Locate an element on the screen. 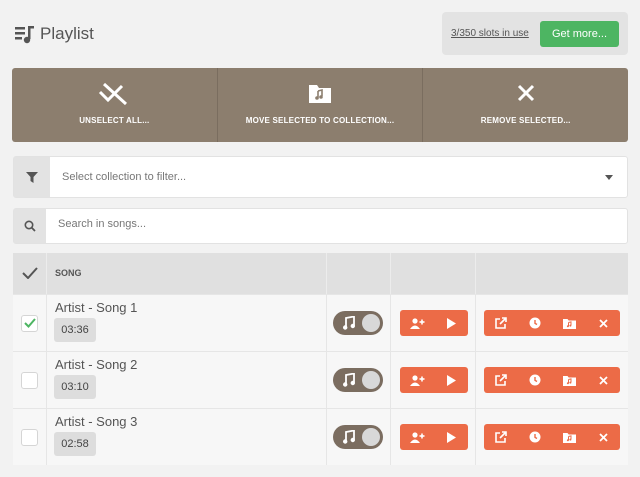  song-title: Artist - Song 2 is located at coordinates (96, 364).